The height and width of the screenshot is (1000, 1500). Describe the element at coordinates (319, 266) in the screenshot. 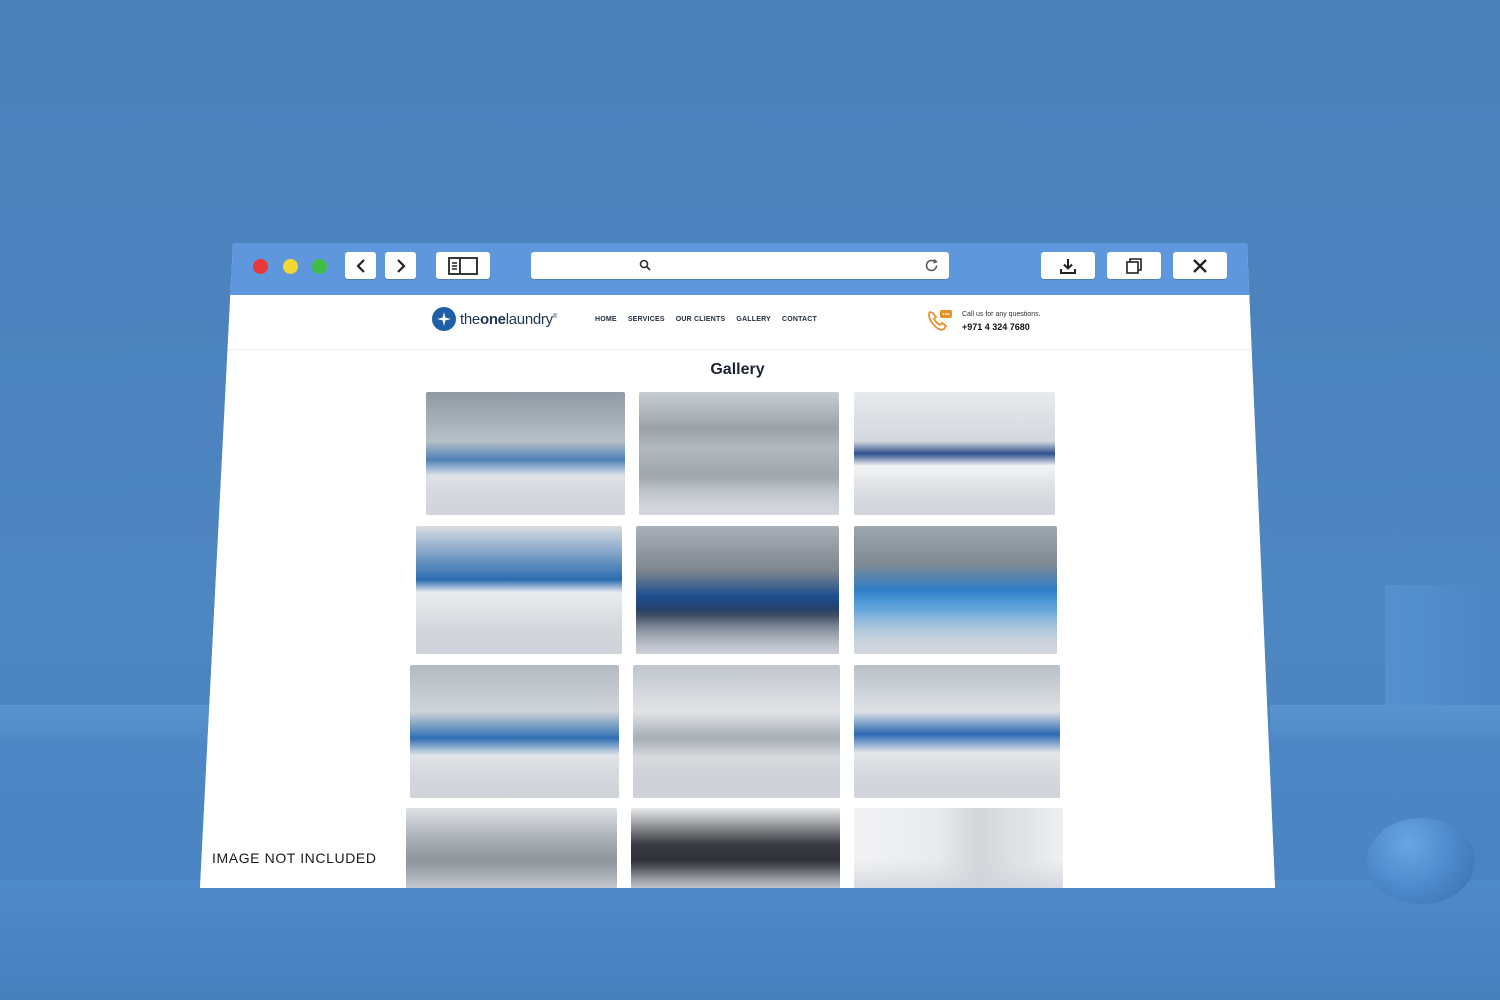

I see `maximize-window-dot` at that location.